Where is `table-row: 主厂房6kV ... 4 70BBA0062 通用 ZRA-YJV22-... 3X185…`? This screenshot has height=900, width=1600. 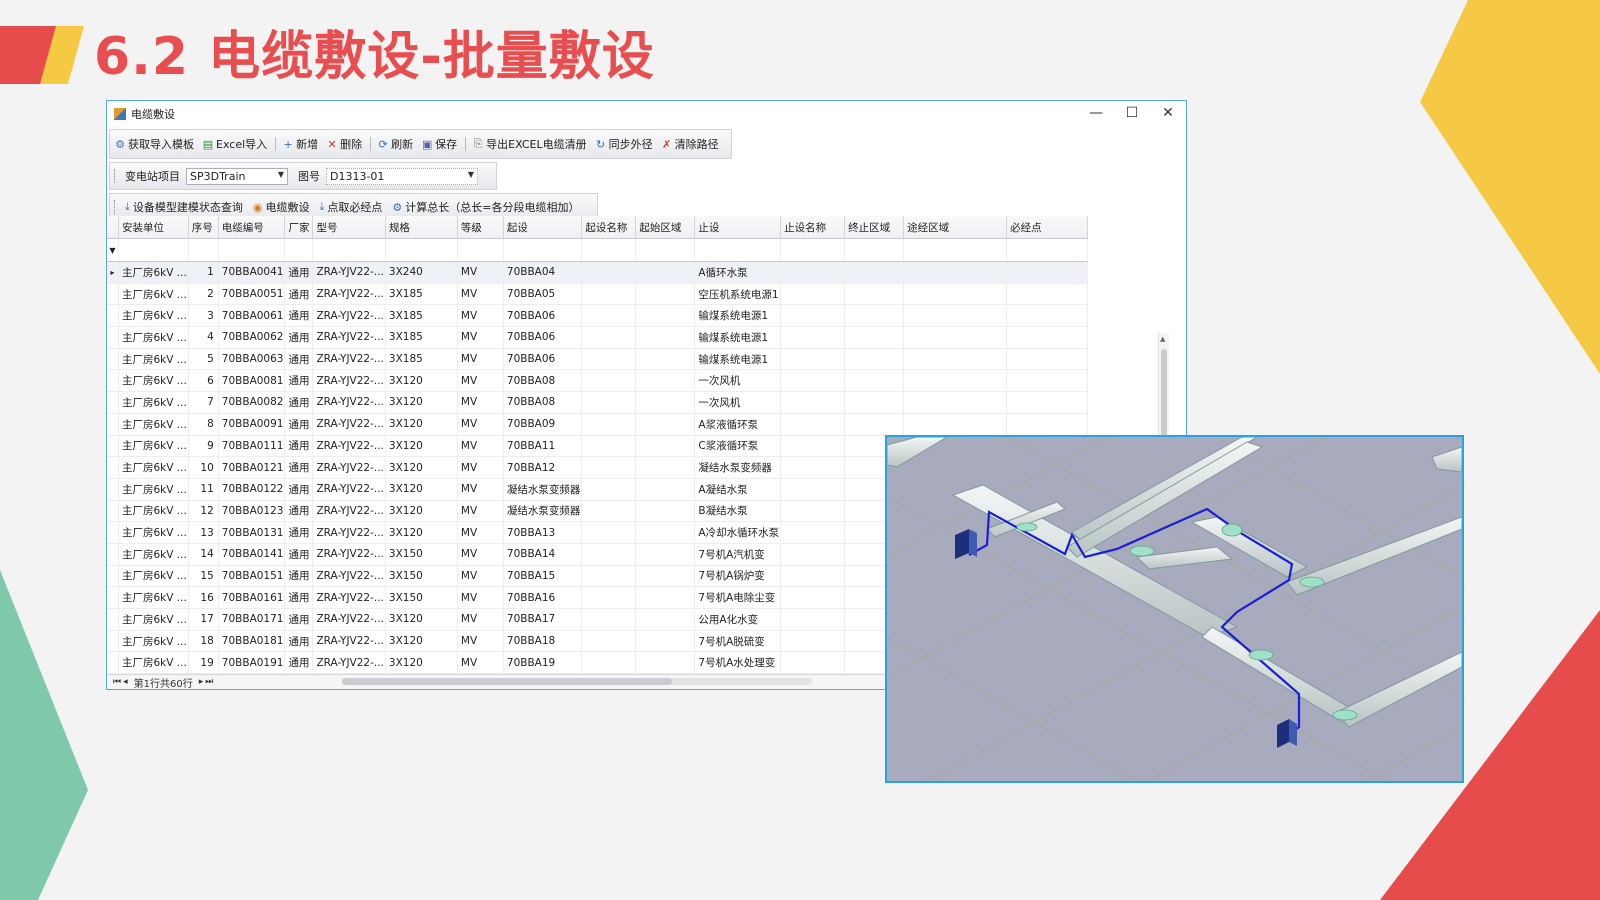 table-row: 主厂房6kV ... 4 70BBA0062 通用 ZRA-YJV22-... 3X185… is located at coordinates (598, 337).